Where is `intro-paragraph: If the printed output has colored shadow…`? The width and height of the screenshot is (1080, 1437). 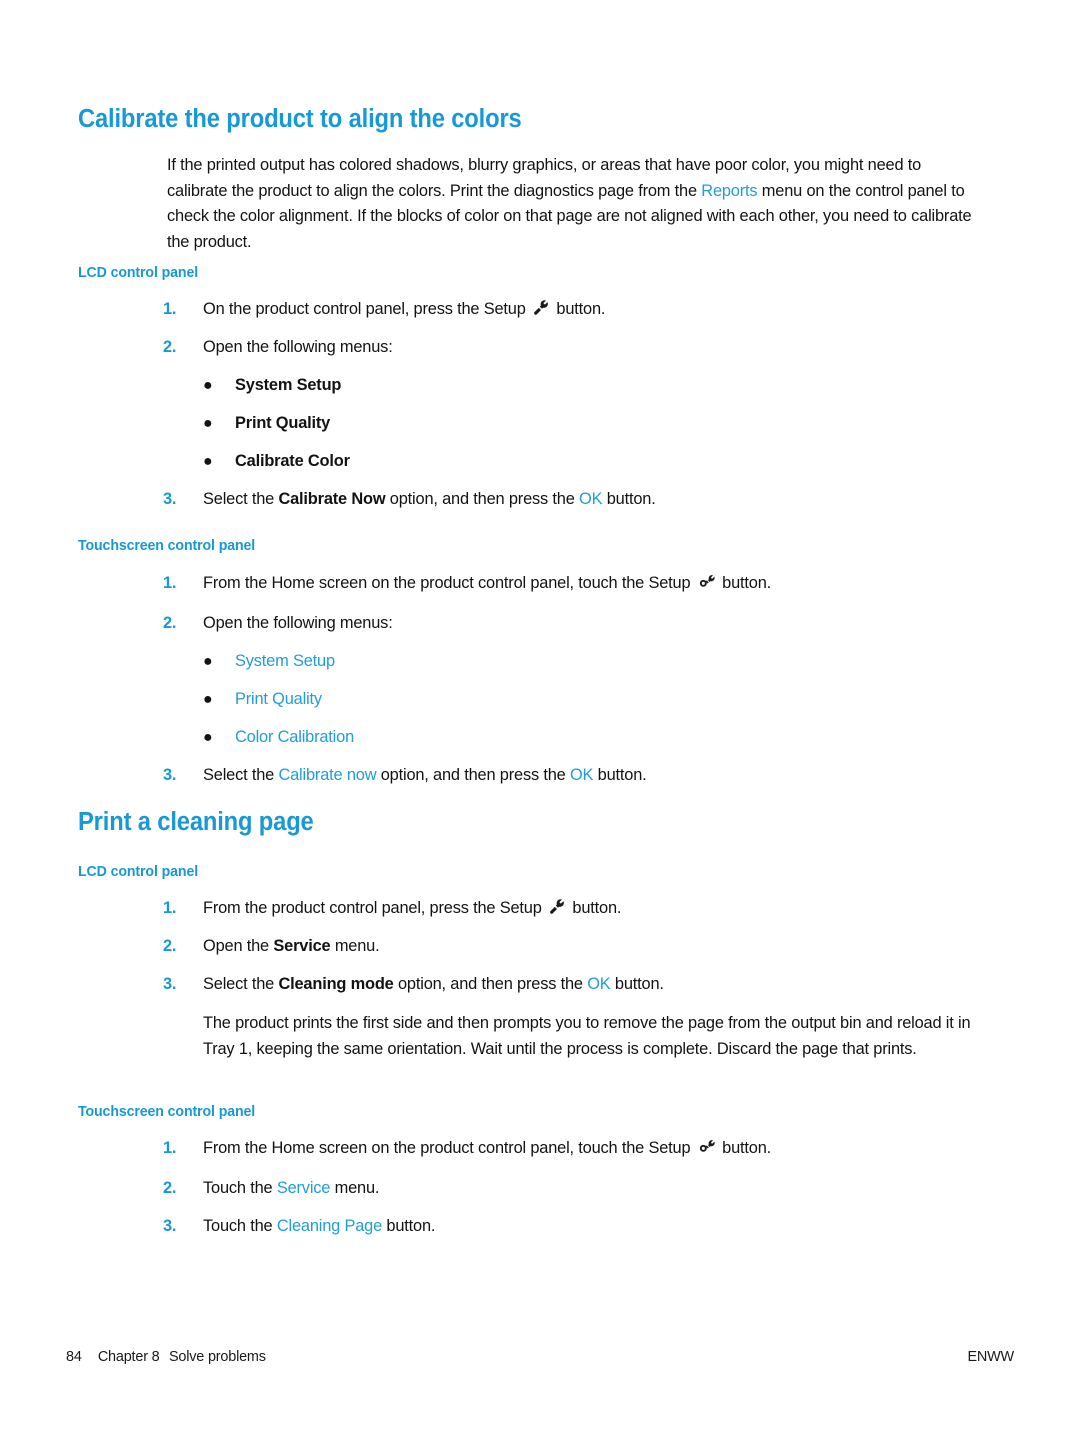 intro-paragraph: If the printed output has colored shadow… is located at coordinates (573, 204).